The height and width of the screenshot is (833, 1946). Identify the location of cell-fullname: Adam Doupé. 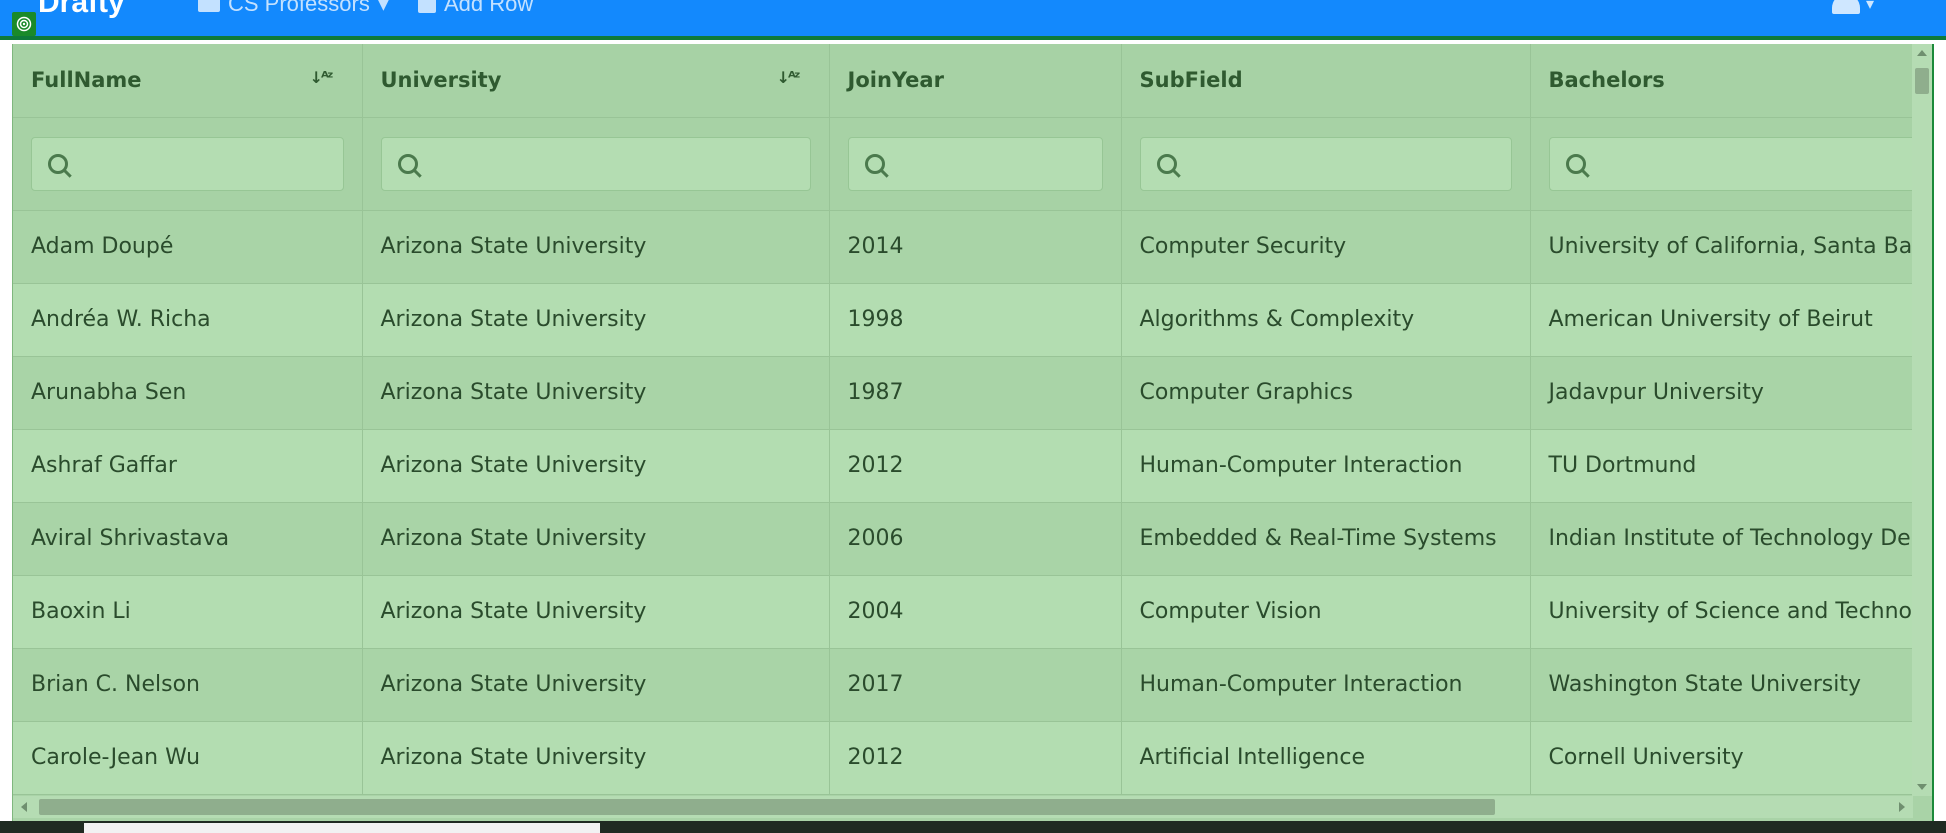
(188, 247).